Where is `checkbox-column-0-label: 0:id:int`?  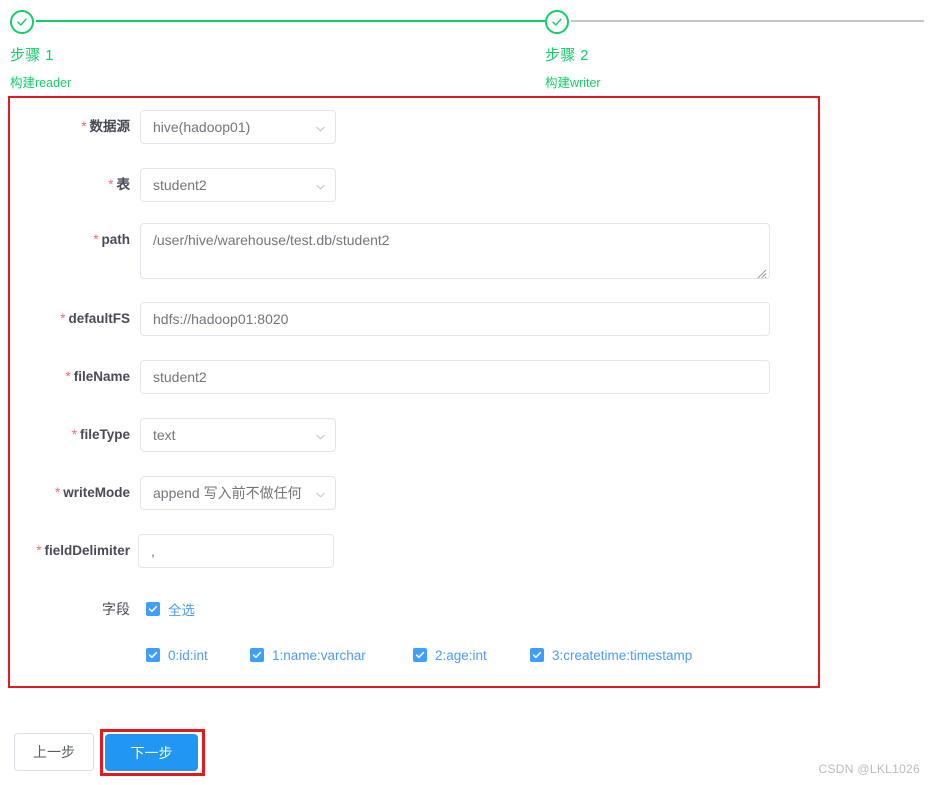 checkbox-column-0-label: 0:id:int is located at coordinates (188, 655).